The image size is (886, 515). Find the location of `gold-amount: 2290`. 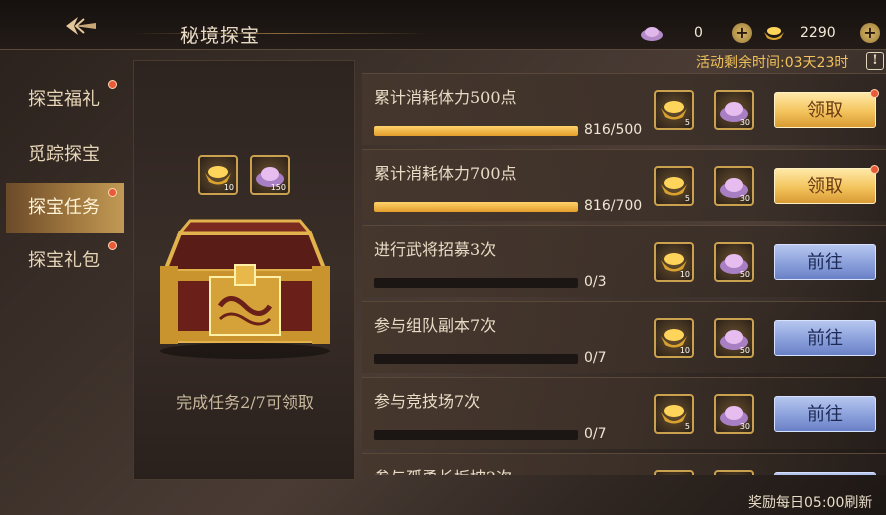

gold-amount: 2290 is located at coordinates (818, 33).